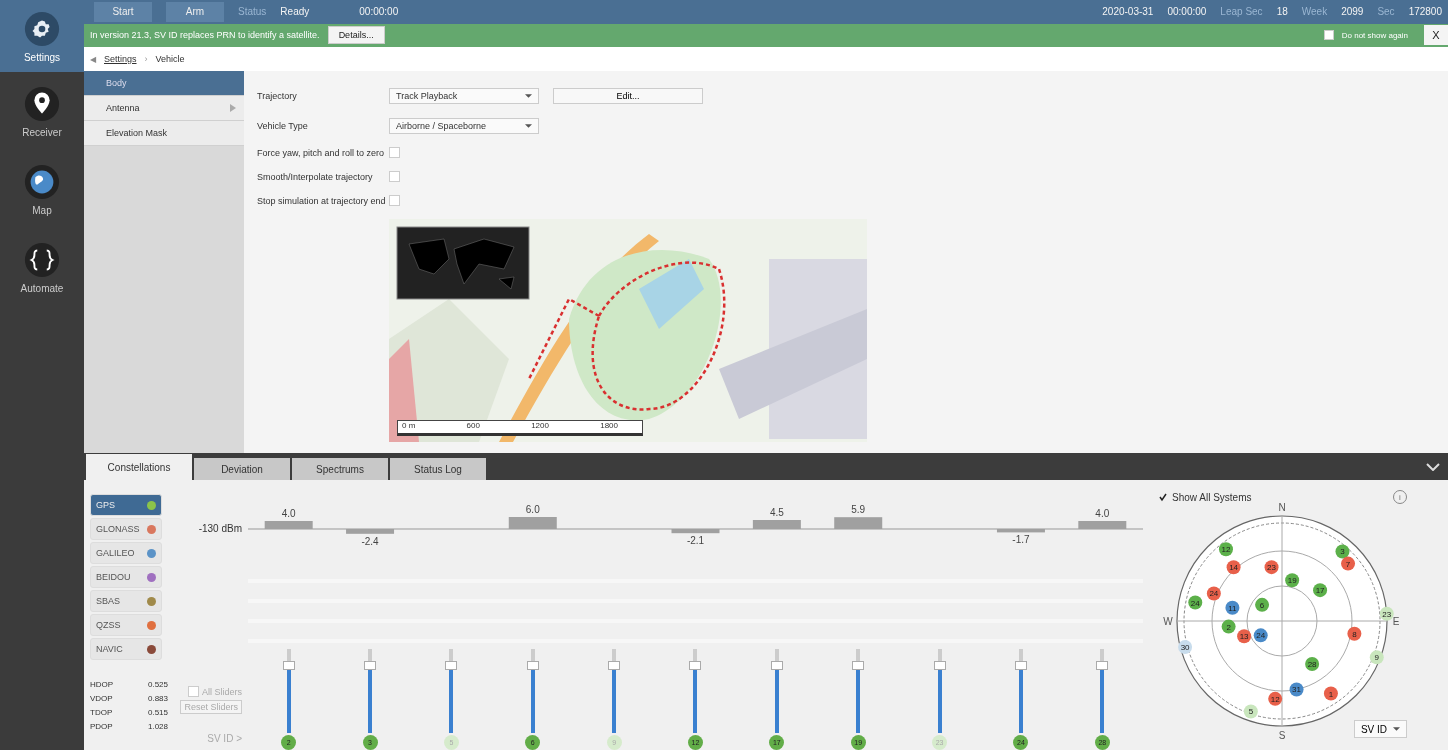 The width and height of the screenshot is (1448, 750). Describe the element at coordinates (1320, 590) in the screenshot. I see `satellite-marker: 17` at that location.